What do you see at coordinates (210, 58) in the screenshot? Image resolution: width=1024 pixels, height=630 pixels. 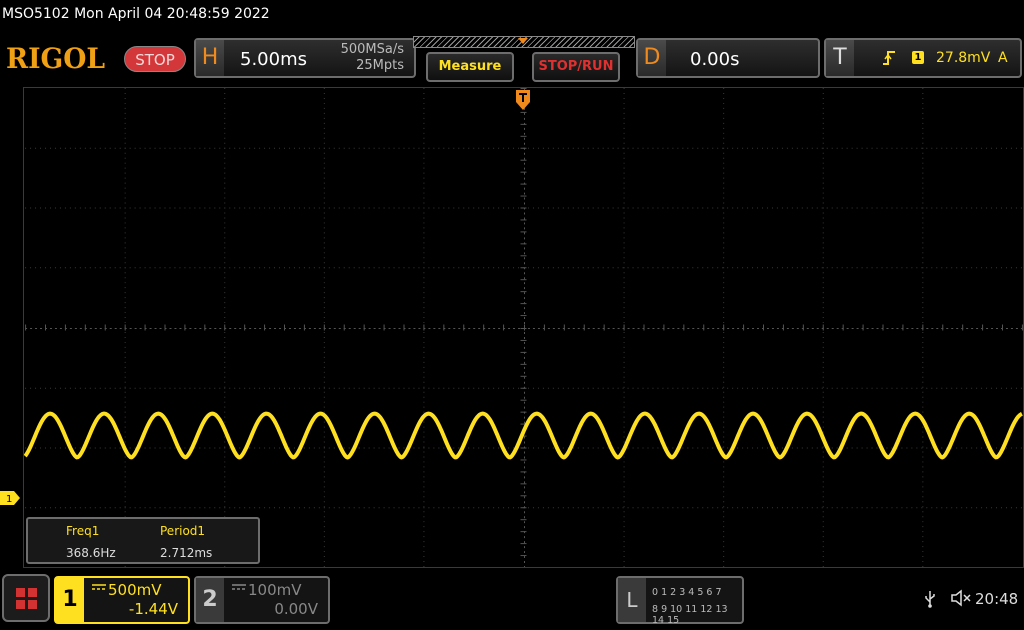 I see `horizontal-tag: H` at bounding box center [210, 58].